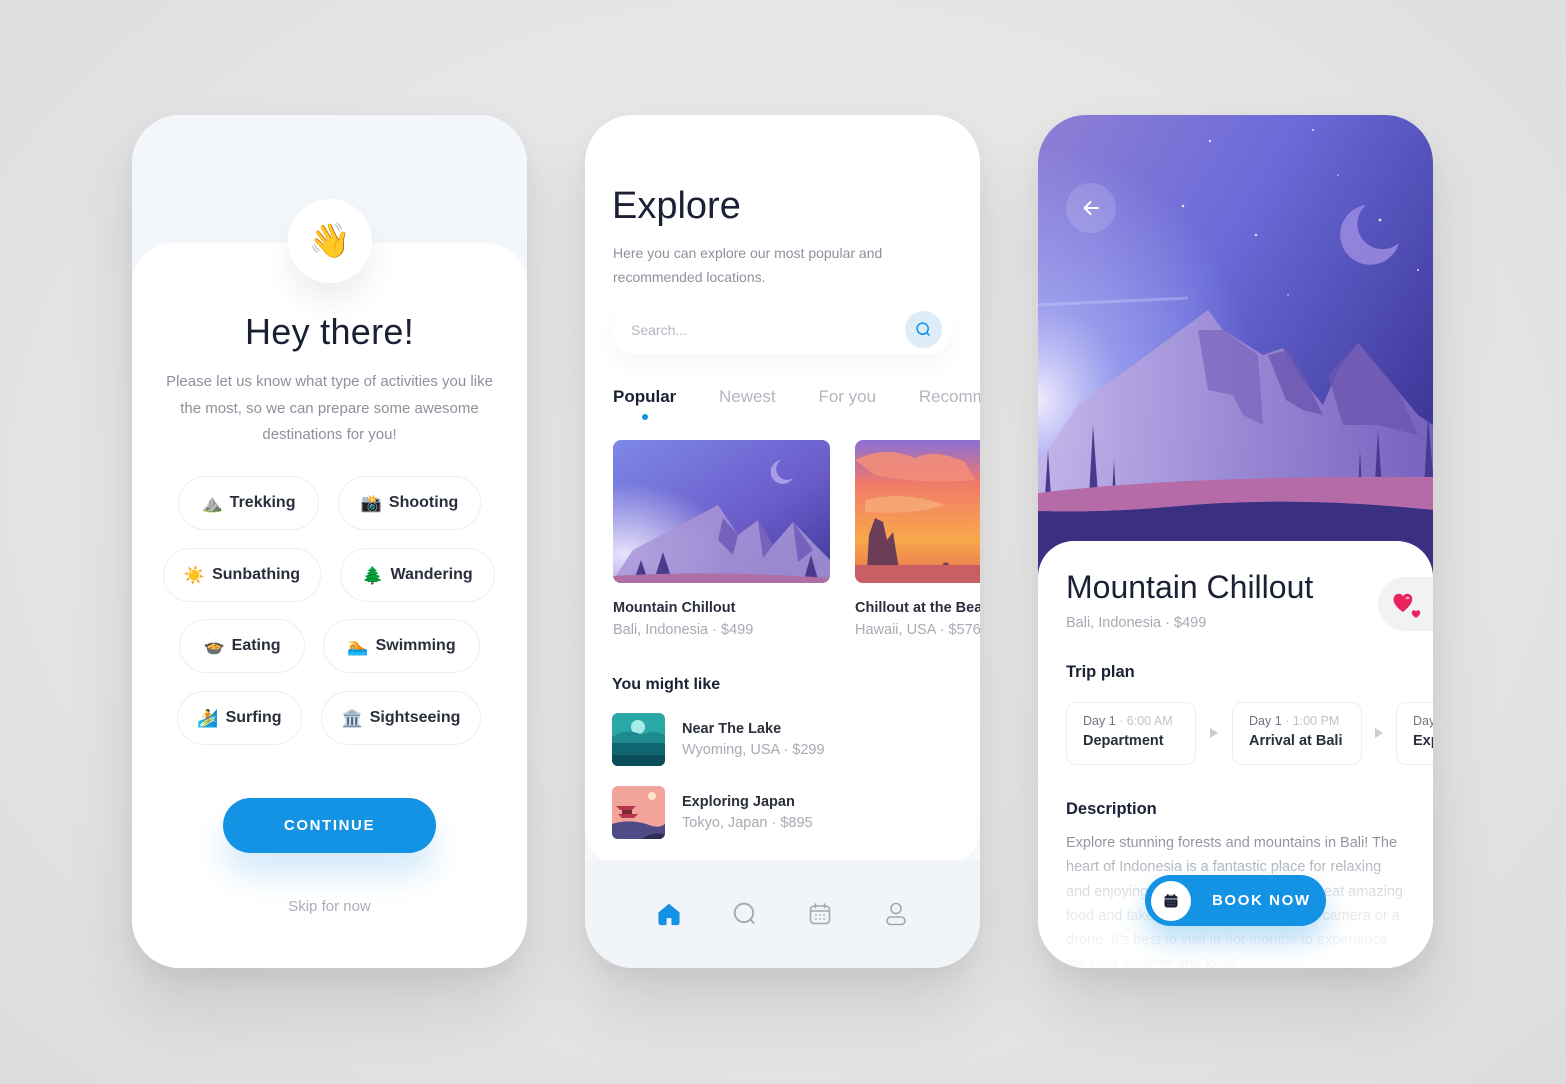  I want to click on tab-label: For you, so click(847, 396).